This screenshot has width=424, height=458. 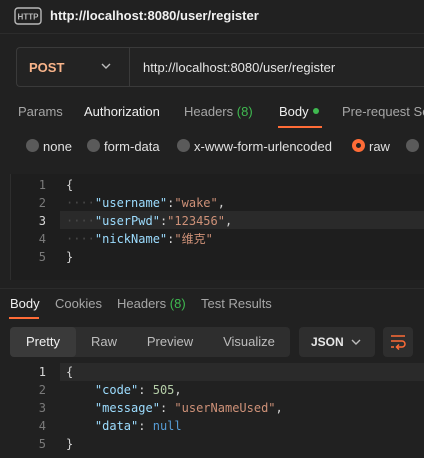 I want to click on code-token: "data", so click(x=116, y=426).